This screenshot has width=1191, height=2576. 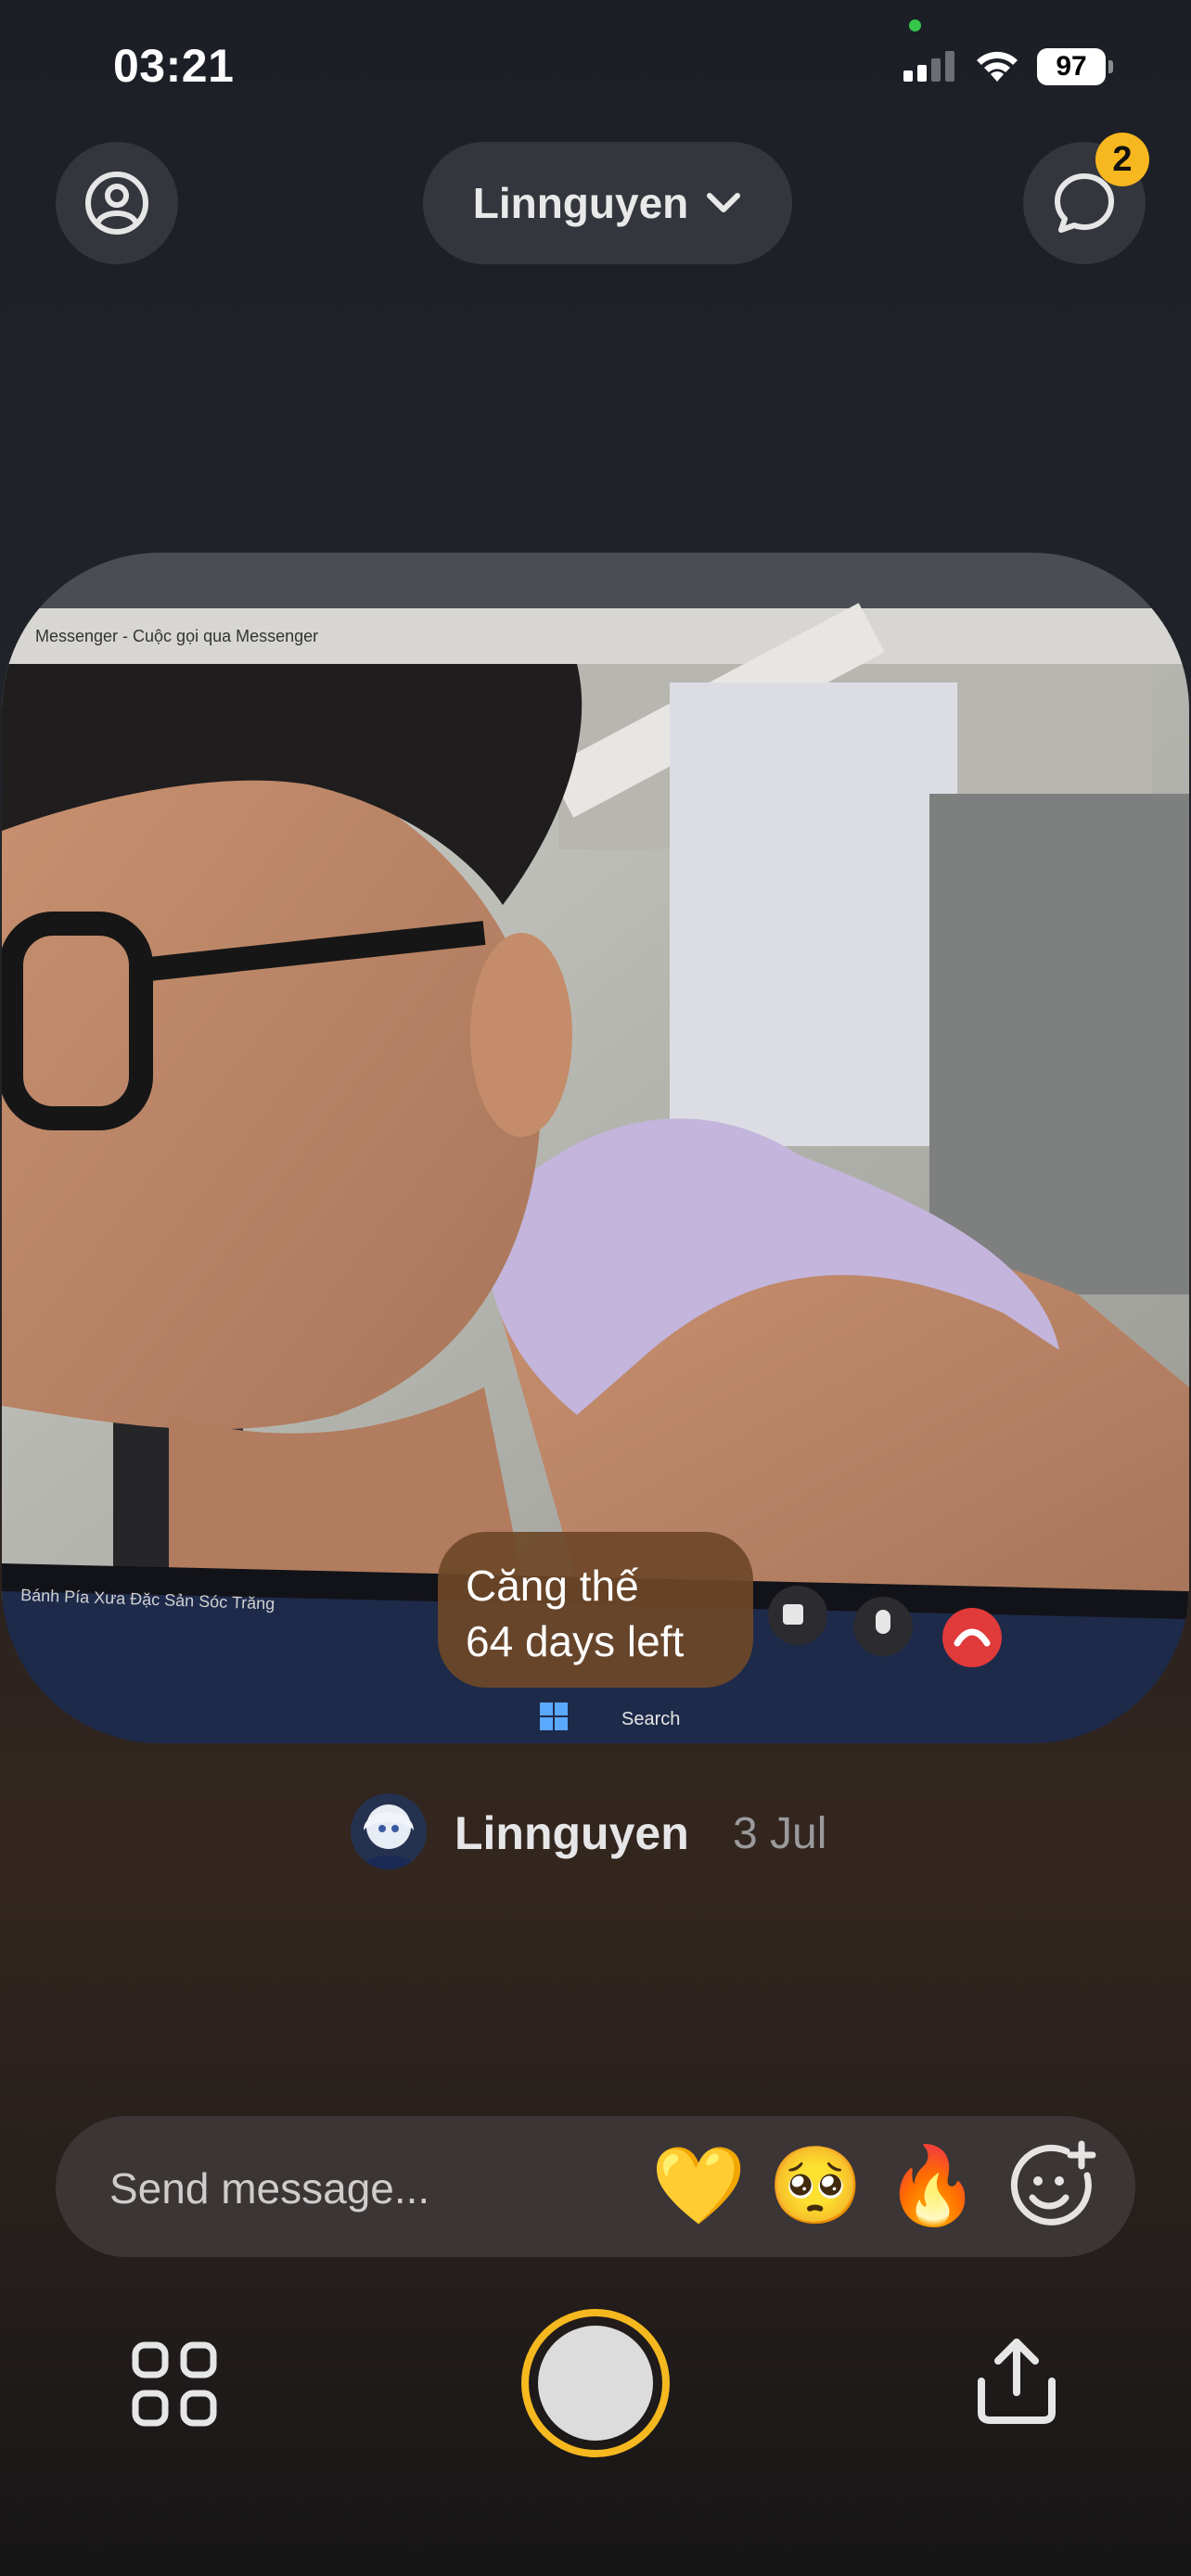 What do you see at coordinates (915, 26) in the screenshot?
I see `camera-indicator-dot` at bounding box center [915, 26].